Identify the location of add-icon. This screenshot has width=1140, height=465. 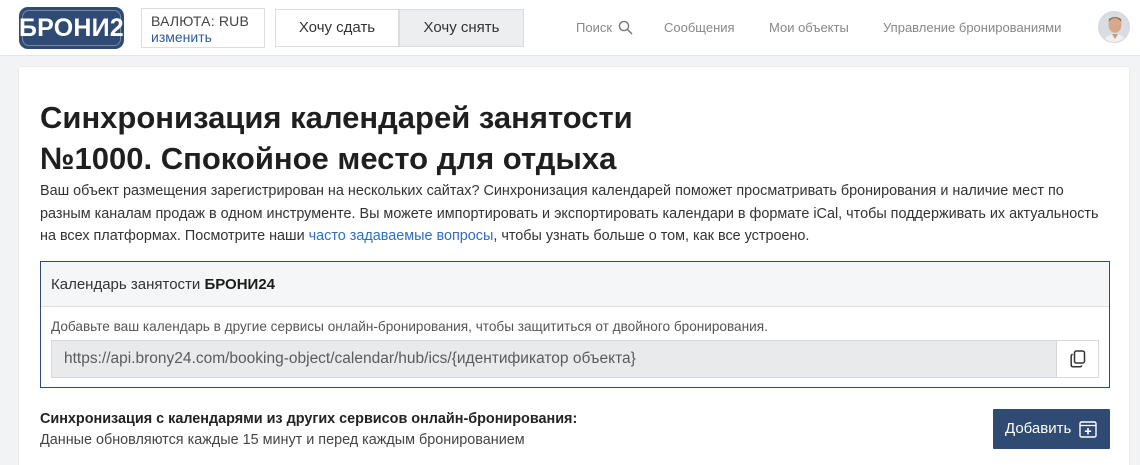
(1088, 429).